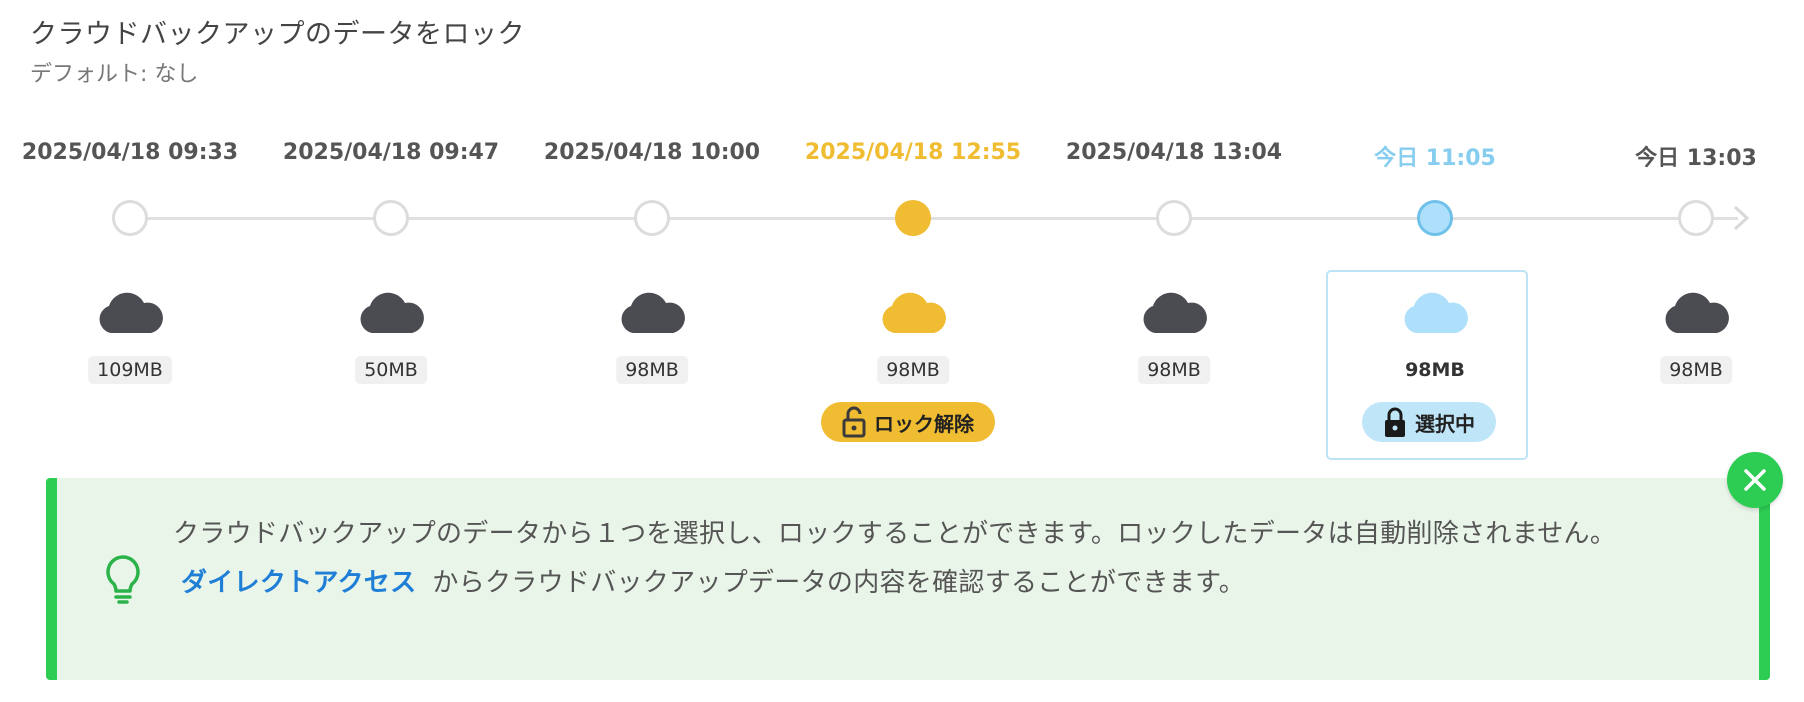  I want to click on snapshot-item: 2025/04/18 09:33 109MB, so click(130, 235).